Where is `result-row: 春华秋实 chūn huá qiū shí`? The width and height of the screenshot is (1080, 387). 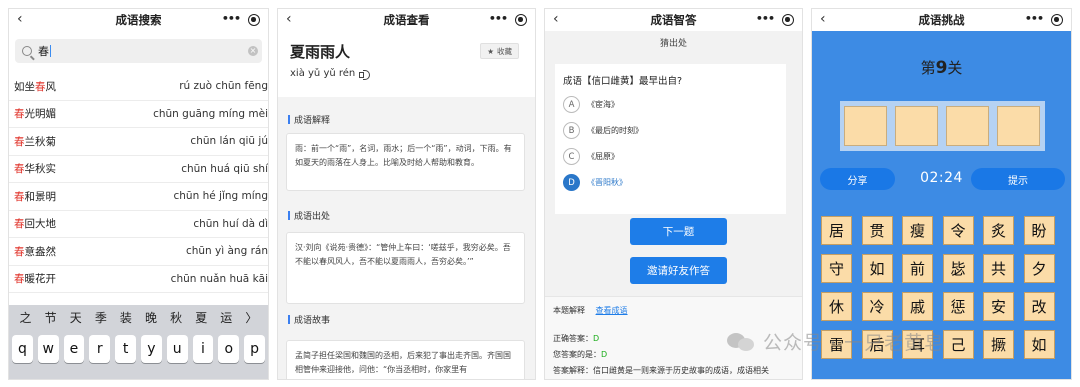
result-row: 春华秋实 chūn huá qiū shí is located at coordinates (138, 169).